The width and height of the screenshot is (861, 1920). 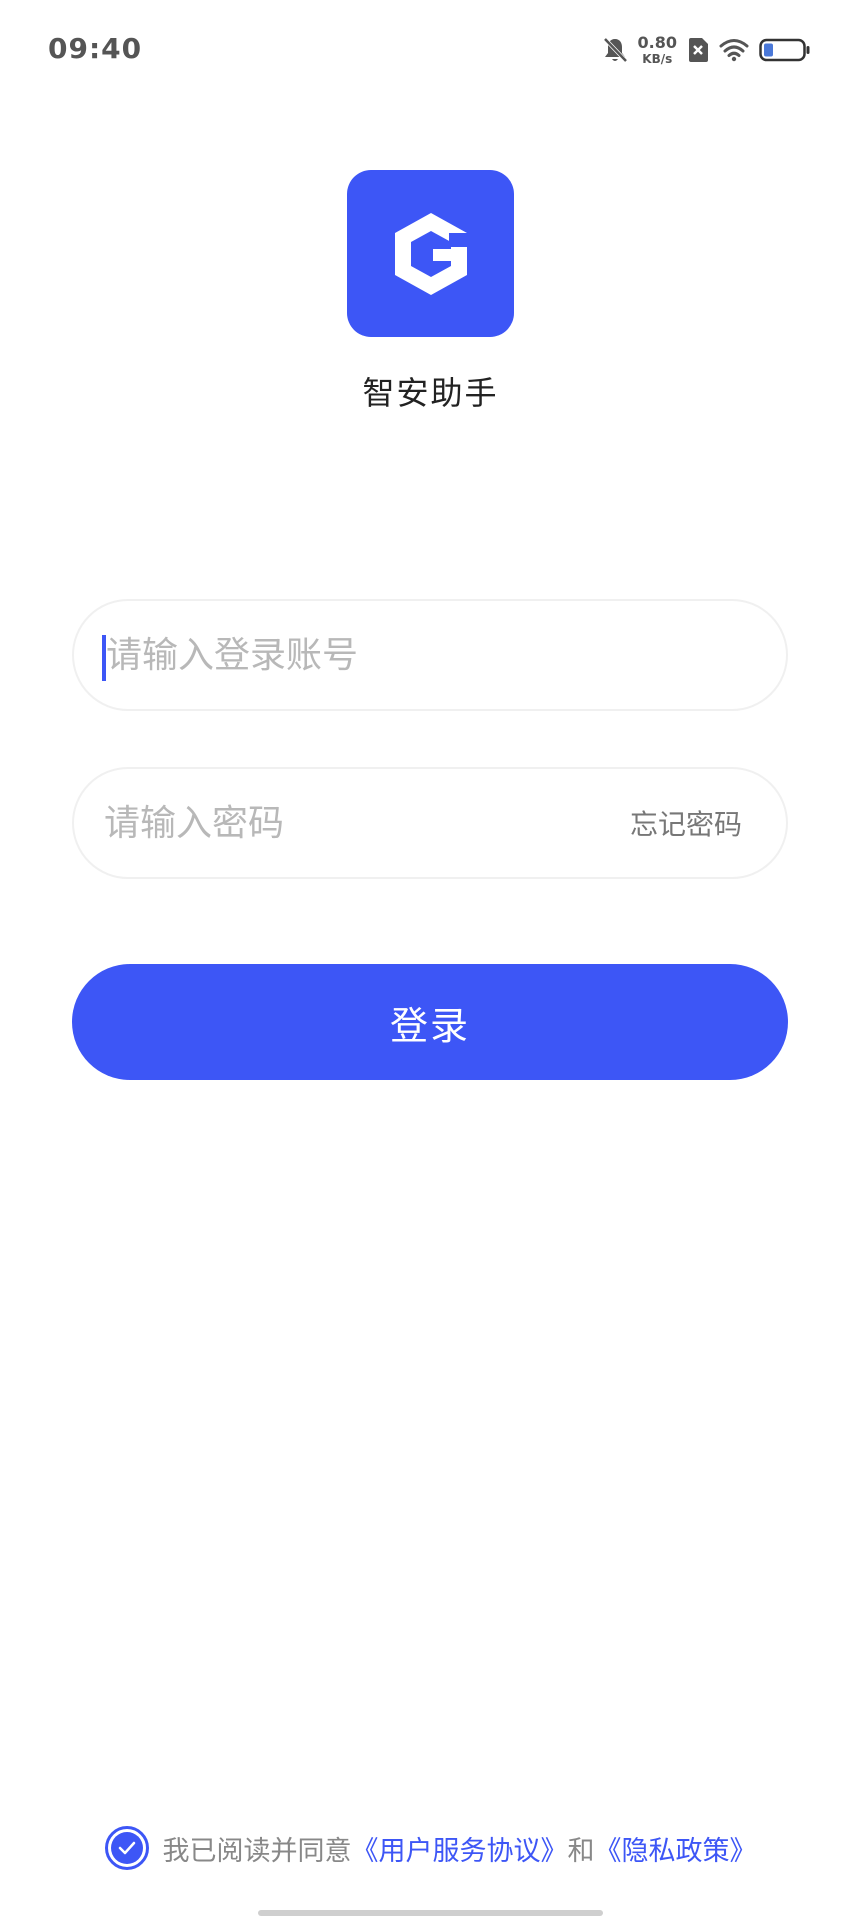 What do you see at coordinates (430, 1913) in the screenshot?
I see `home-indicator` at bounding box center [430, 1913].